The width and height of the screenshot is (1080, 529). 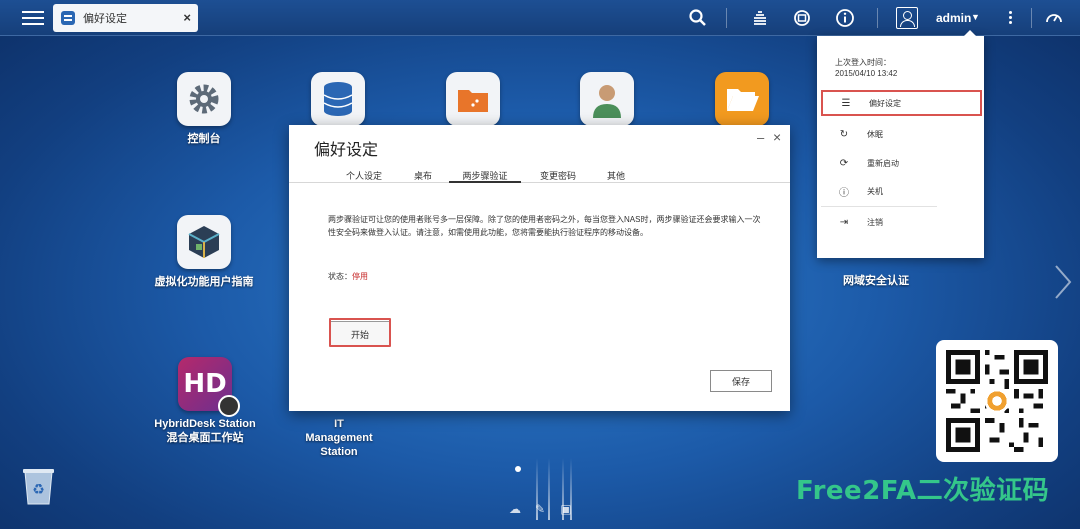 I want to click on dialog-tabs: 个人设定 桌布 两步骤验证 变更密码 其他, so click(x=539, y=175).